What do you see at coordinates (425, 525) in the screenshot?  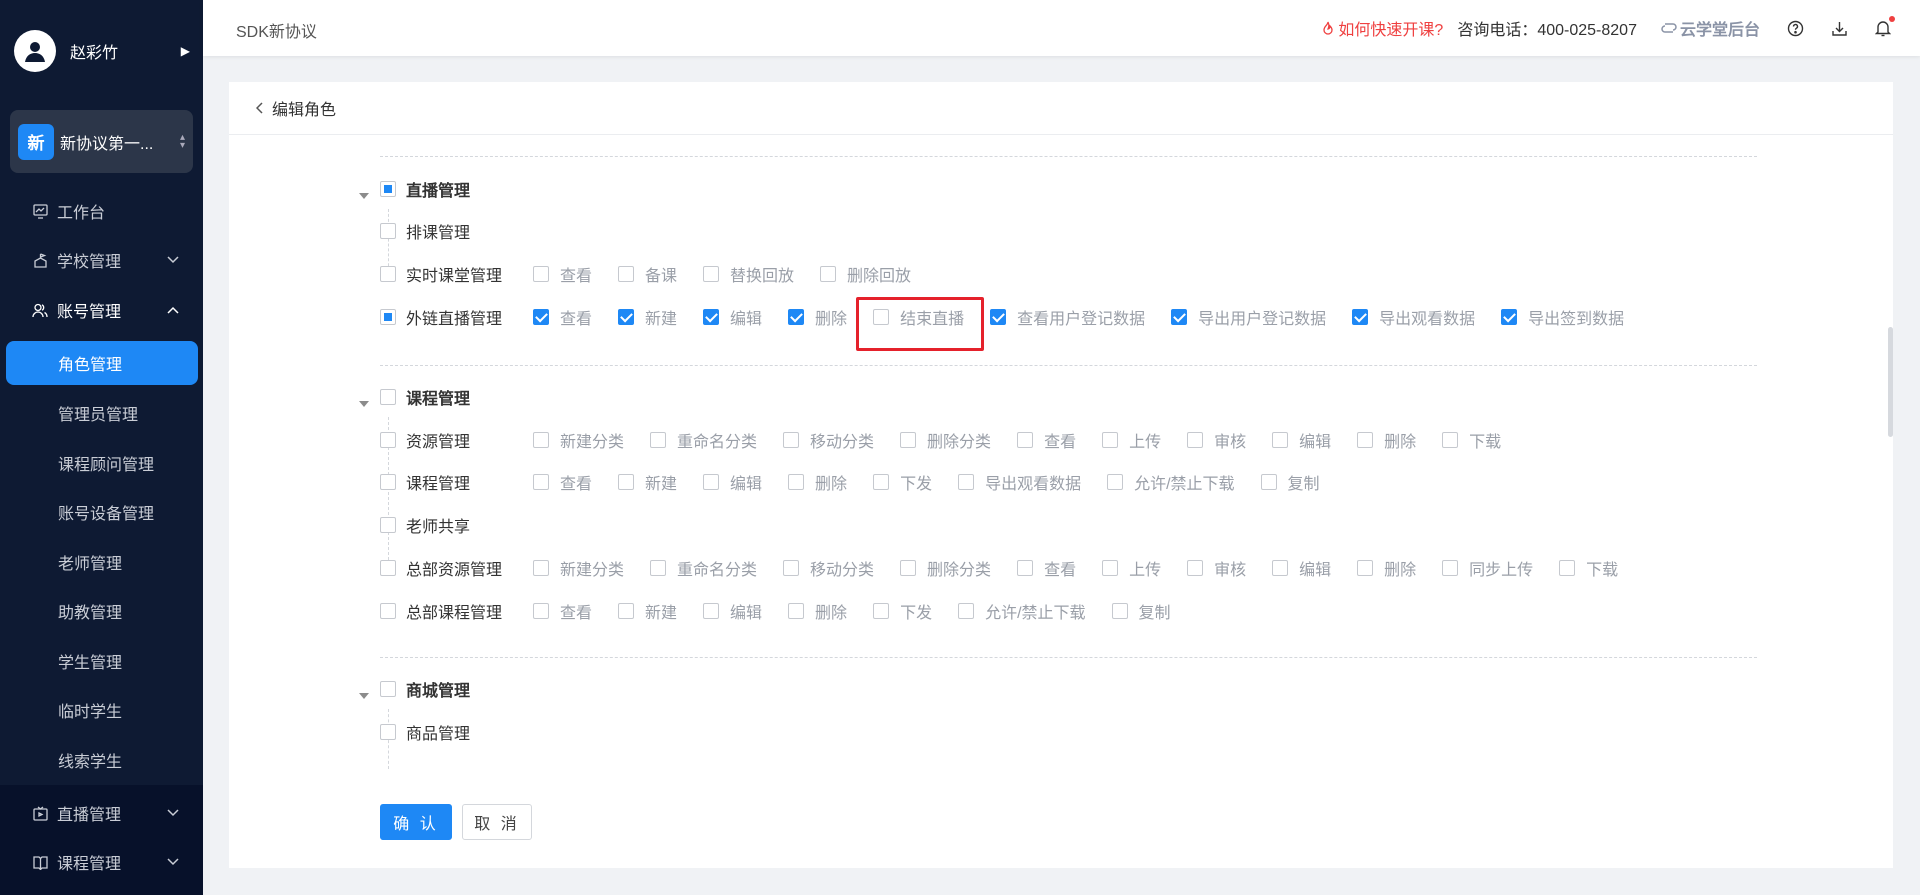 I see `perm-row-teacher-share: 老师共享` at bounding box center [425, 525].